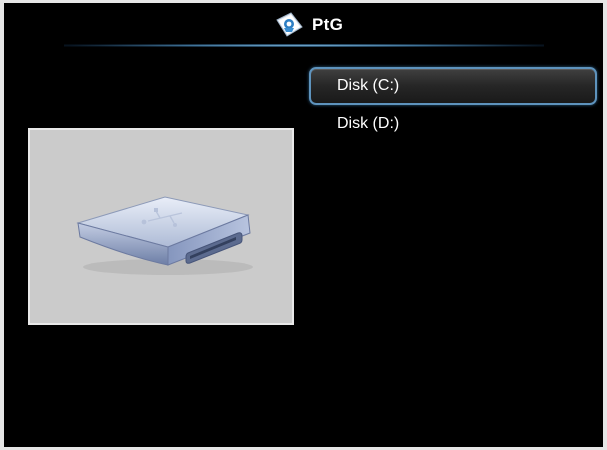 This screenshot has width=607, height=450. What do you see at coordinates (308, 25) in the screenshot?
I see `title-group: PtG` at bounding box center [308, 25].